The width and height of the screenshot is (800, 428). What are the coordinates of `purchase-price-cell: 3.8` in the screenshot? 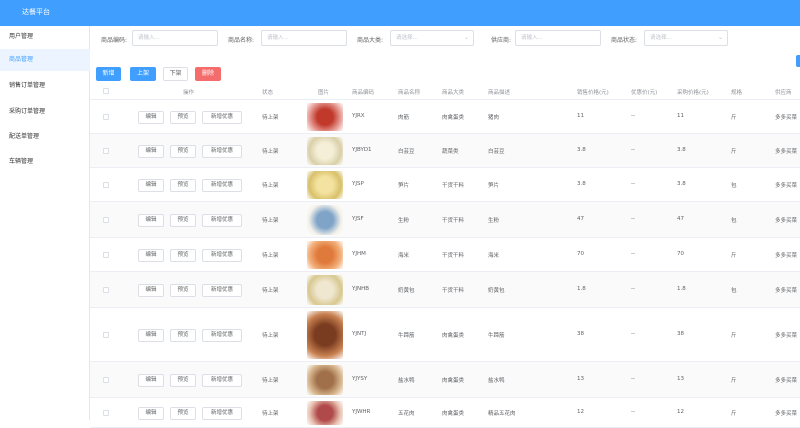 It's located at (681, 184).